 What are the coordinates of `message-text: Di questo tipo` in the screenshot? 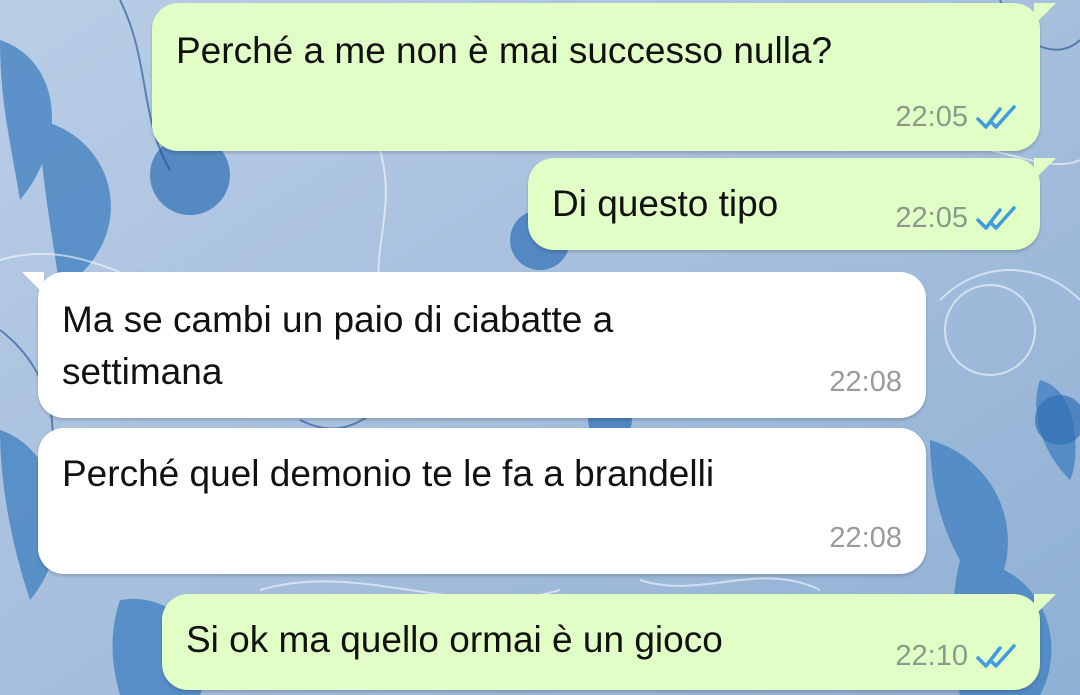 It's located at (665, 203).